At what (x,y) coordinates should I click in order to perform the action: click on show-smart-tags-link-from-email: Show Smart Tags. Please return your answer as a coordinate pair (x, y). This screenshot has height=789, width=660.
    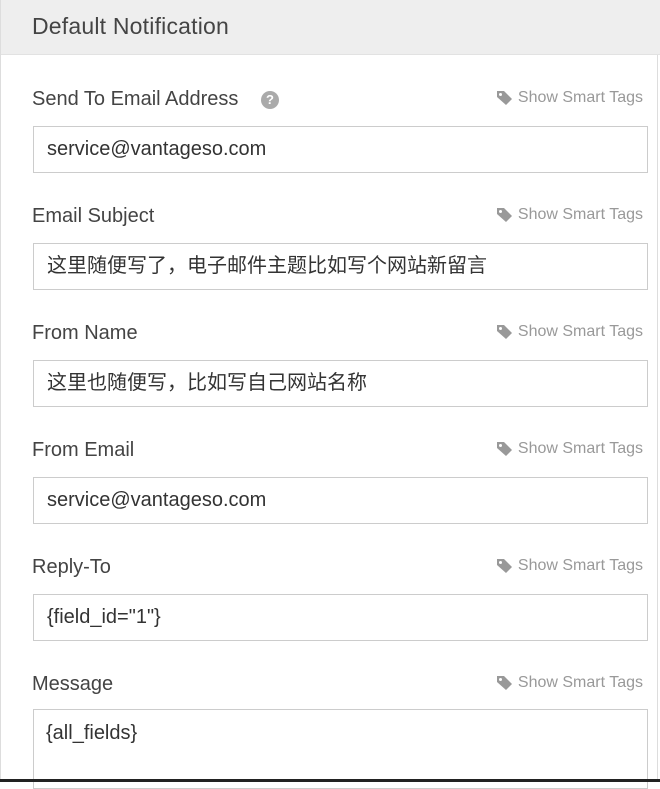
    Looking at the image, I should click on (569, 449).